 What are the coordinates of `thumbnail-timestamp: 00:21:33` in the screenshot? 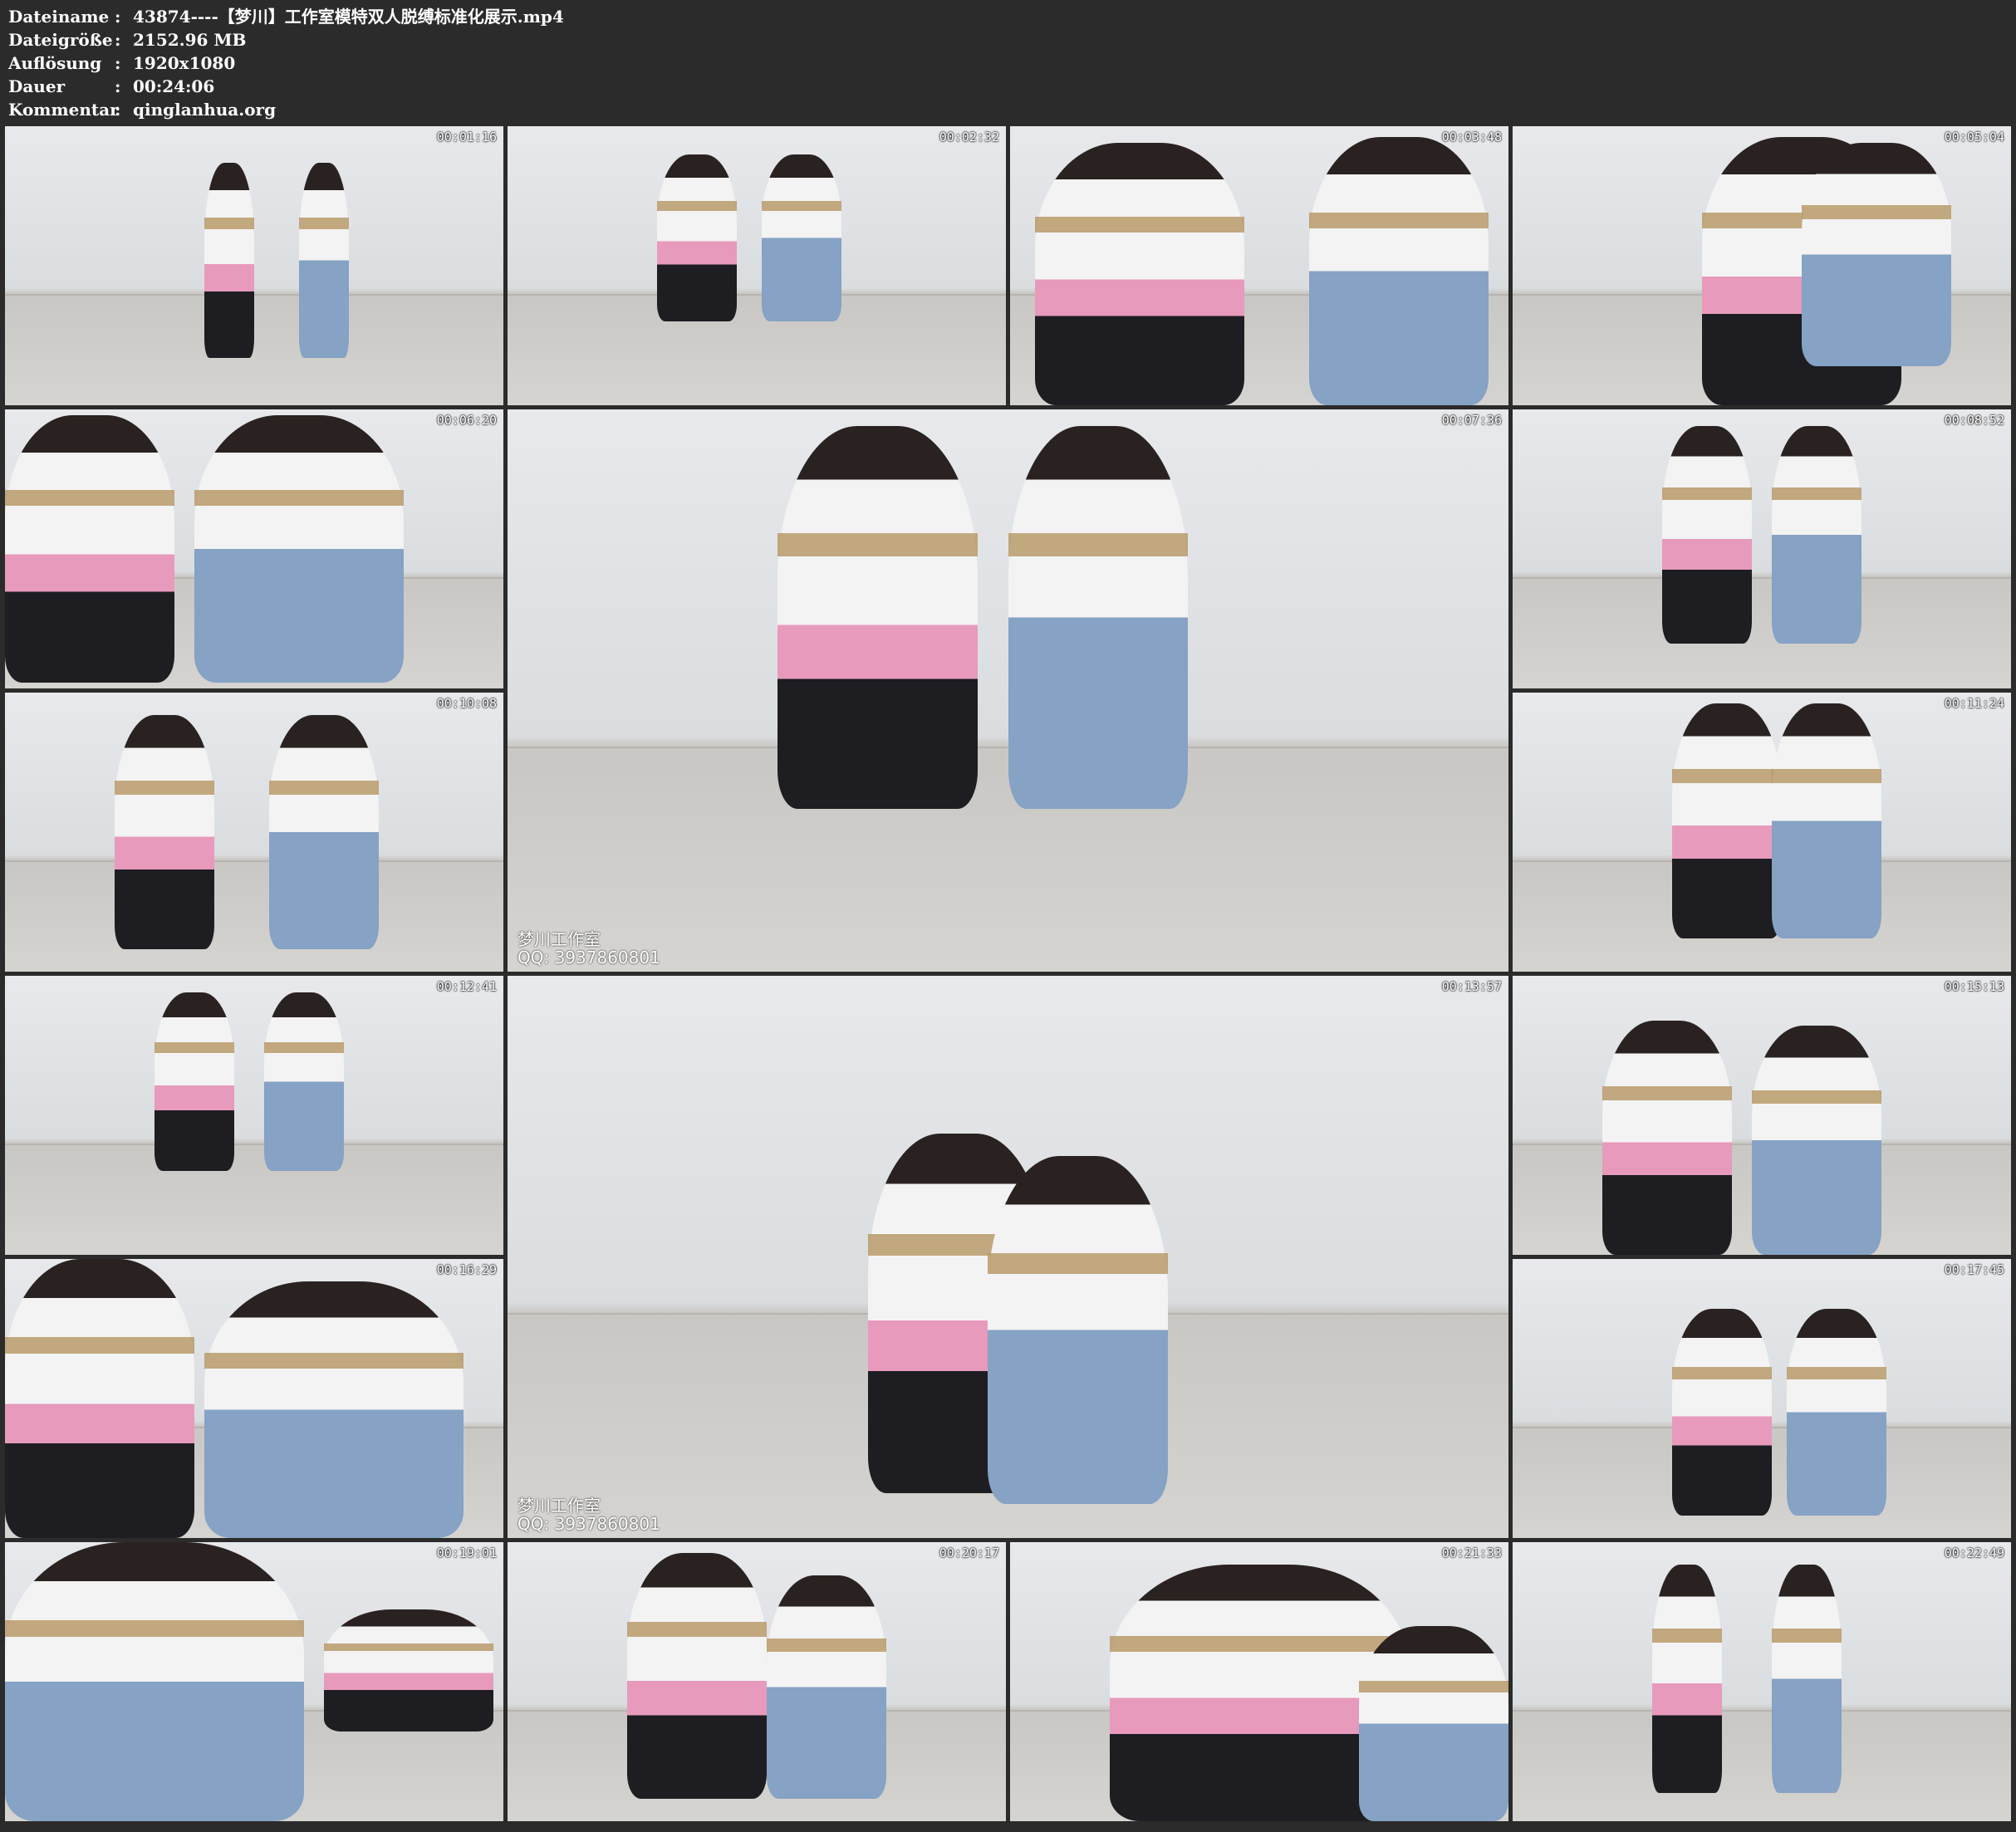 It's located at (1471, 1552).